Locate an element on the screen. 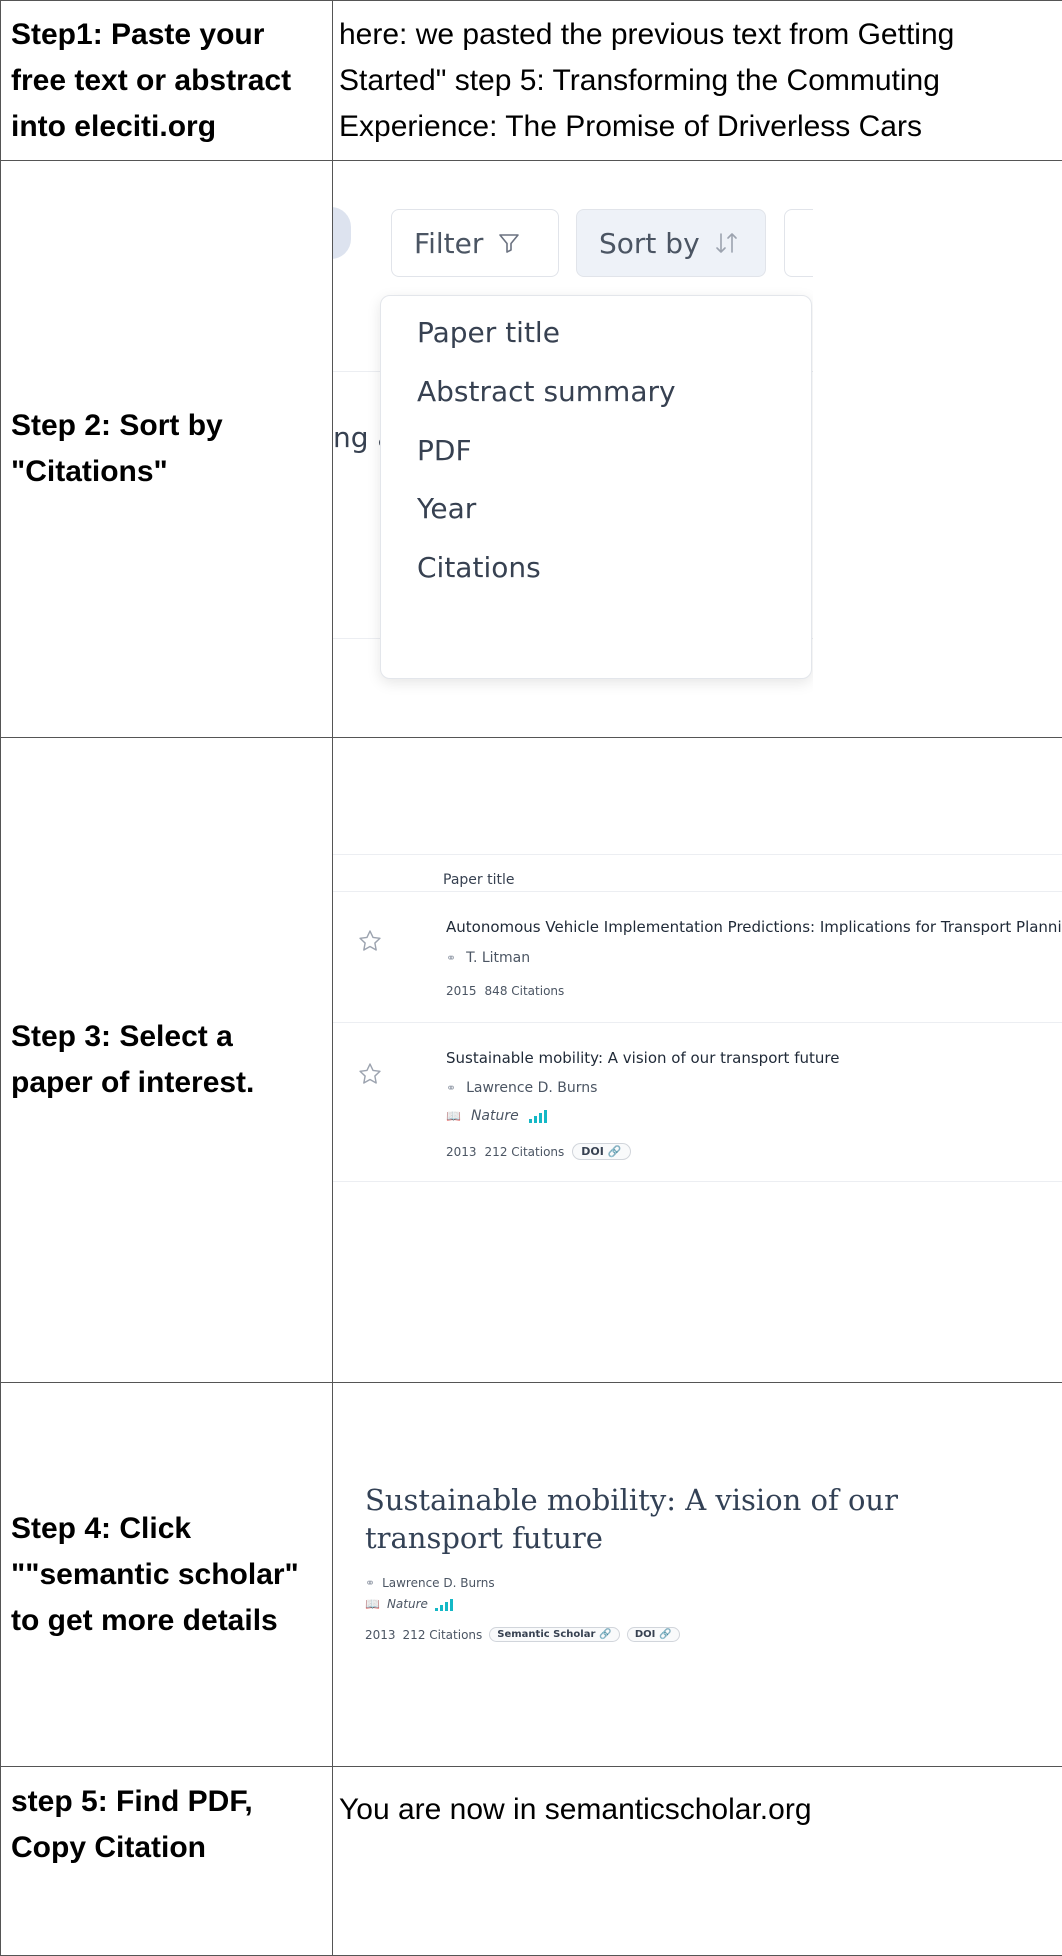 This screenshot has height=1956, width=1062. semantic-scholar-link: Semantic Scholar 🔗 is located at coordinates (554, 1634).